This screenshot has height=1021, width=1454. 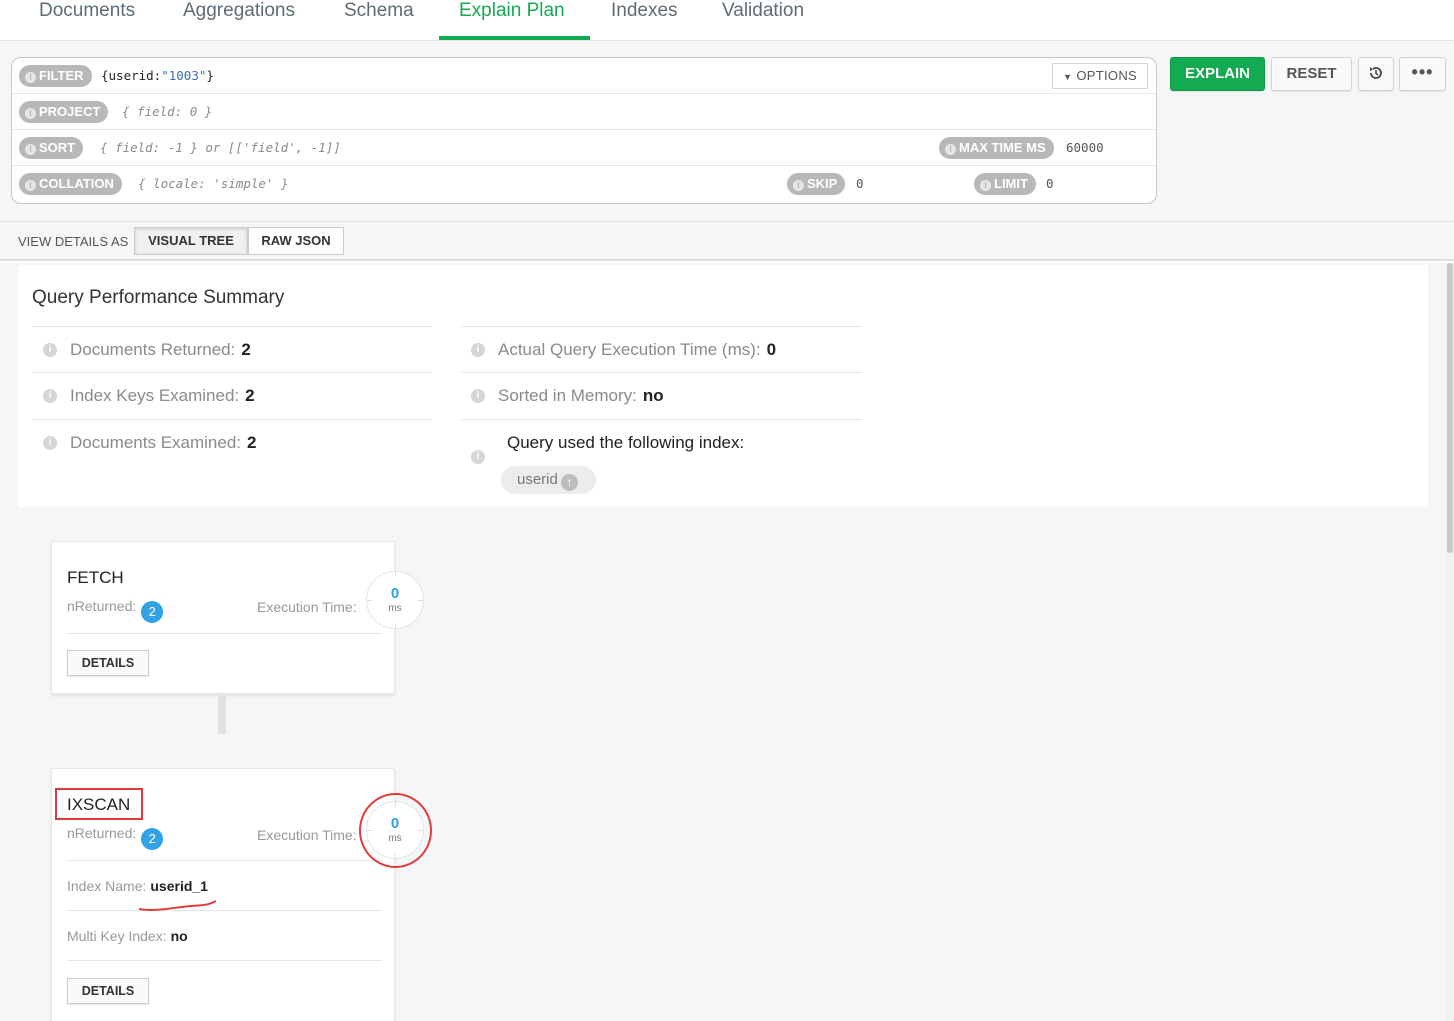 I want to click on project-input: { field: 0 }, so click(x=167, y=111).